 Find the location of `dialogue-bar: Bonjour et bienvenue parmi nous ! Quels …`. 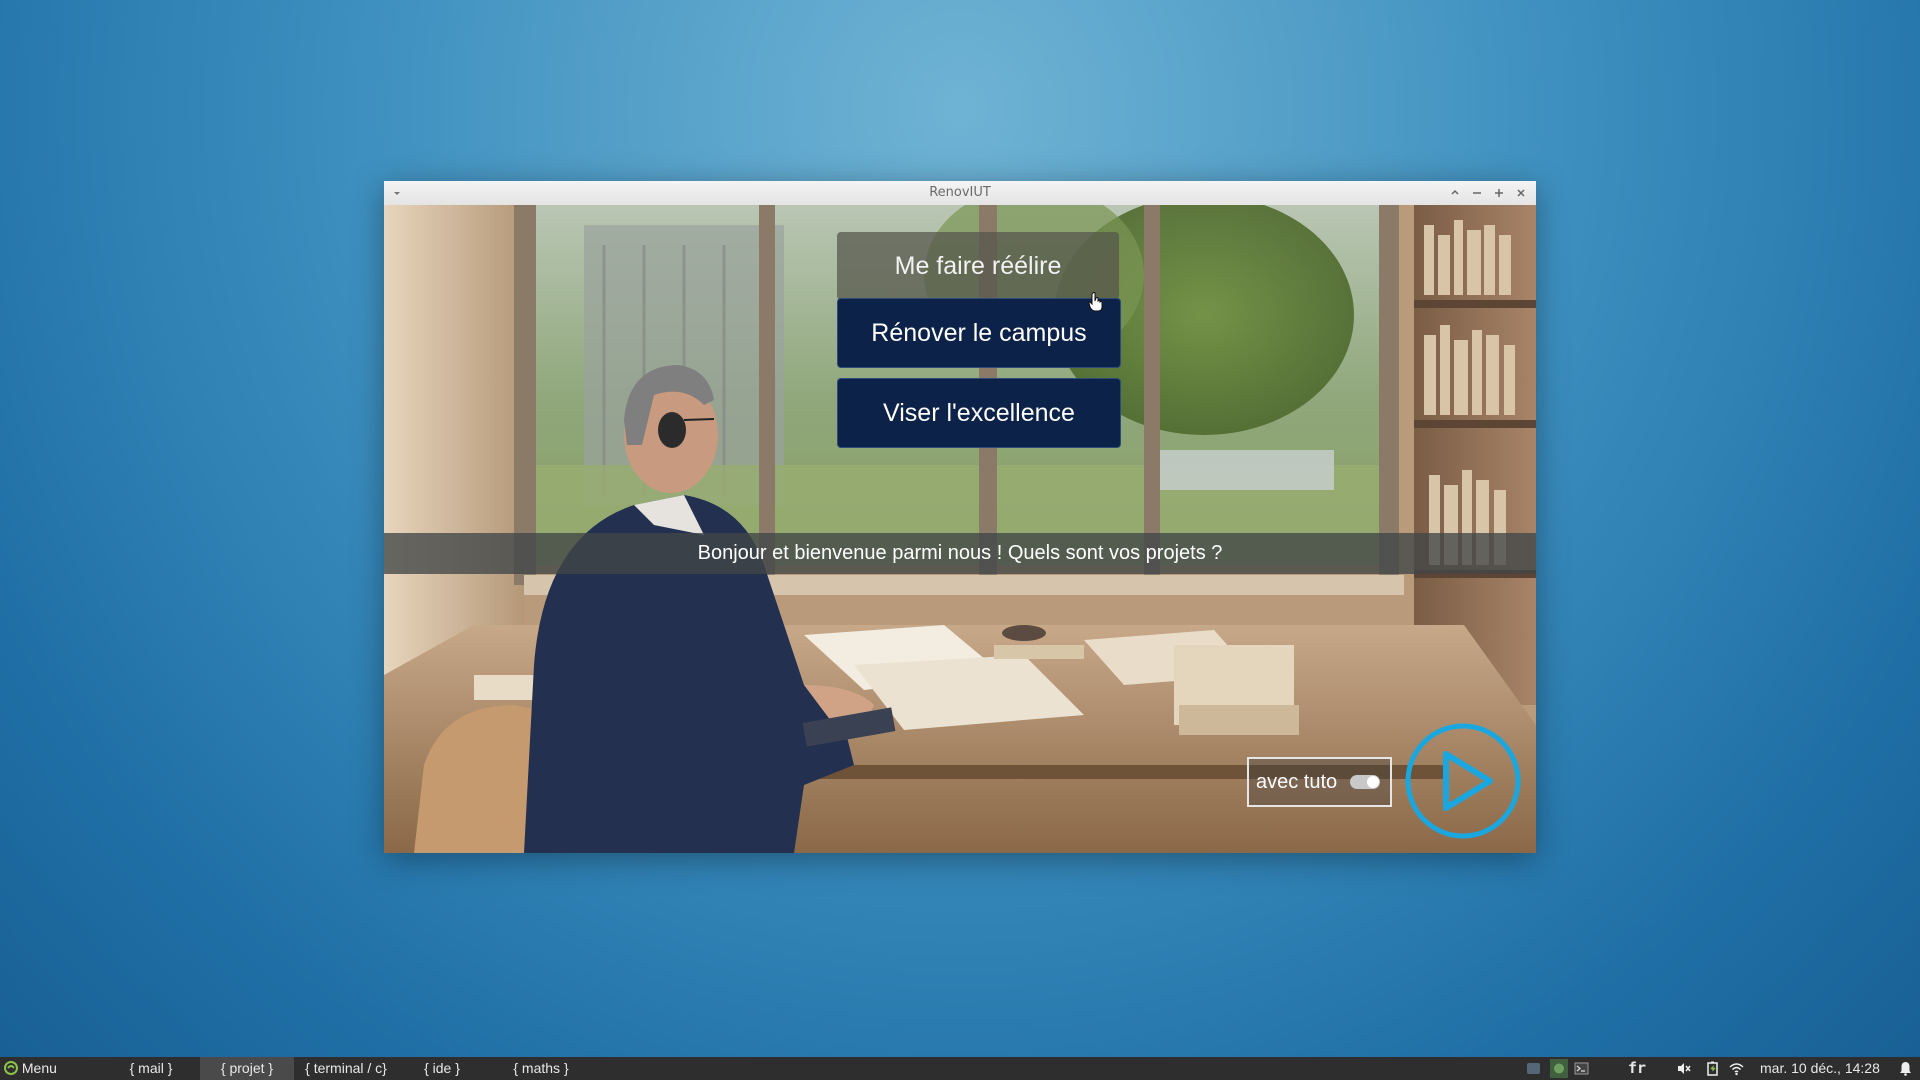

dialogue-bar: Bonjour et bienvenue parmi nous ! Quels … is located at coordinates (960, 553).